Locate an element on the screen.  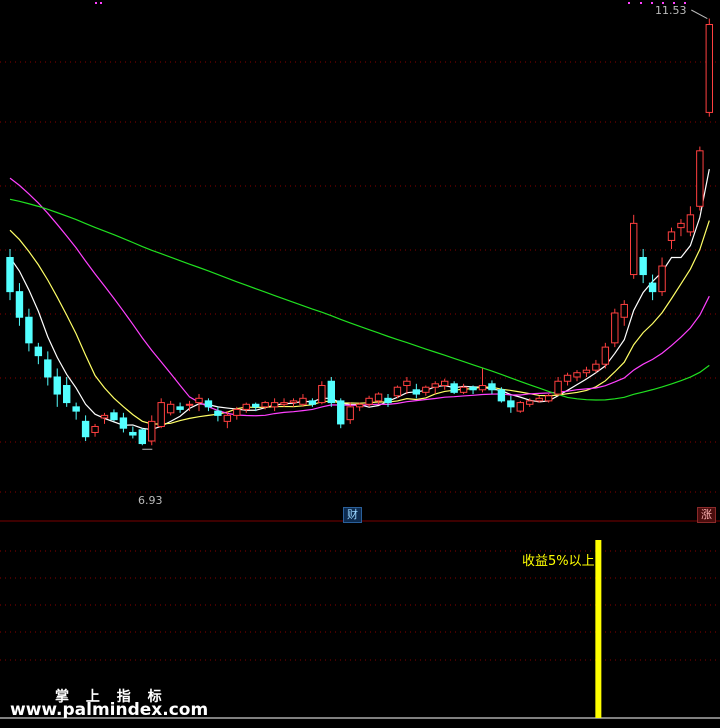
signal-label: 收益5%以上! is located at coordinates (561, 561).